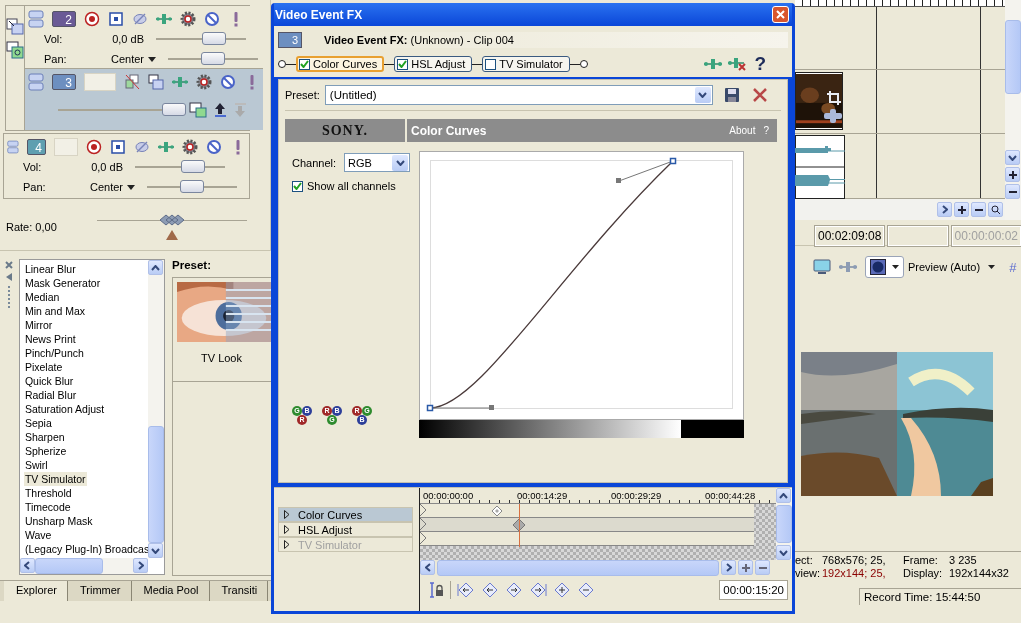  Describe the element at coordinates (923, 573) in the screenshot. I see `status-label: Display:` at that location.